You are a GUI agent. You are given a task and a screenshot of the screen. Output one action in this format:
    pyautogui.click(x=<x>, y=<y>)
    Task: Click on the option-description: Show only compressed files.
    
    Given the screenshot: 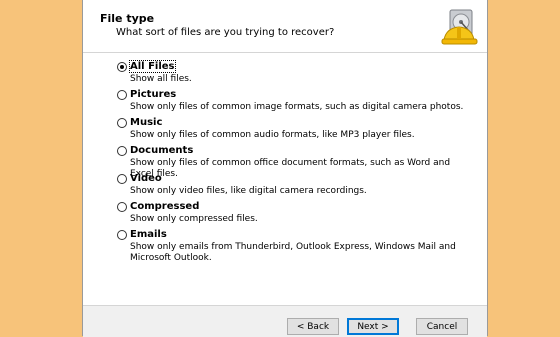 What is the action you would take?
    pyautogui.click(x=194, y=219)
    